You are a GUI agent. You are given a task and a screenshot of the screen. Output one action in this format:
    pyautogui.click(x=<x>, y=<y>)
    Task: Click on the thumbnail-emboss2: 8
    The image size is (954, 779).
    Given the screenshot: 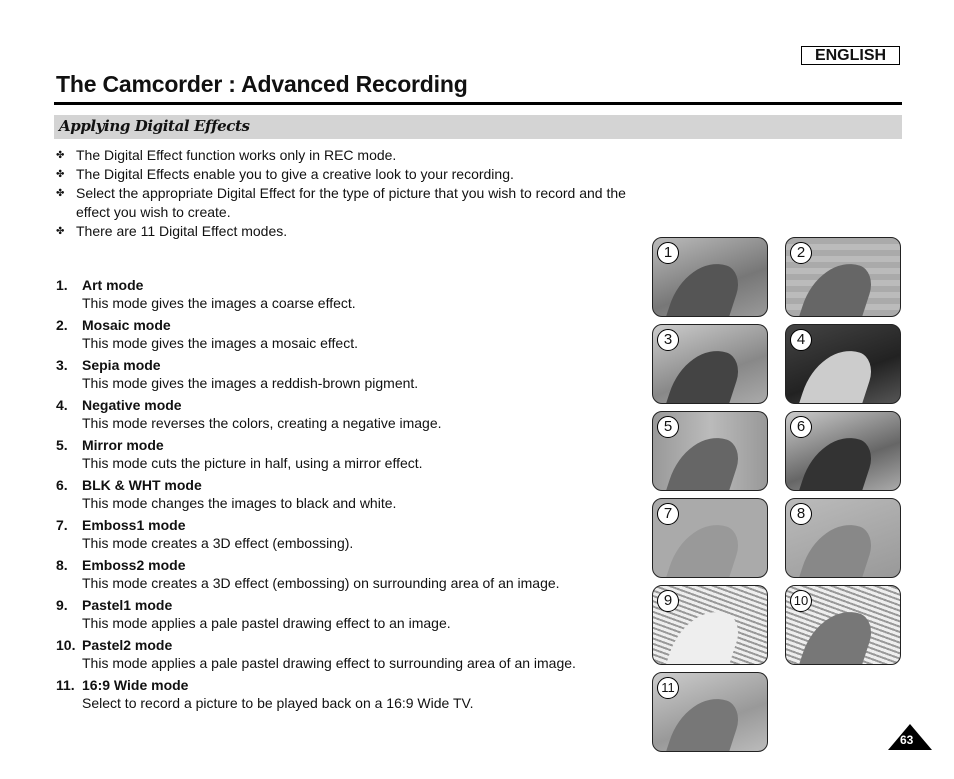 What is the action you would take?
    pyautogui.click(x=843, y=538)
    